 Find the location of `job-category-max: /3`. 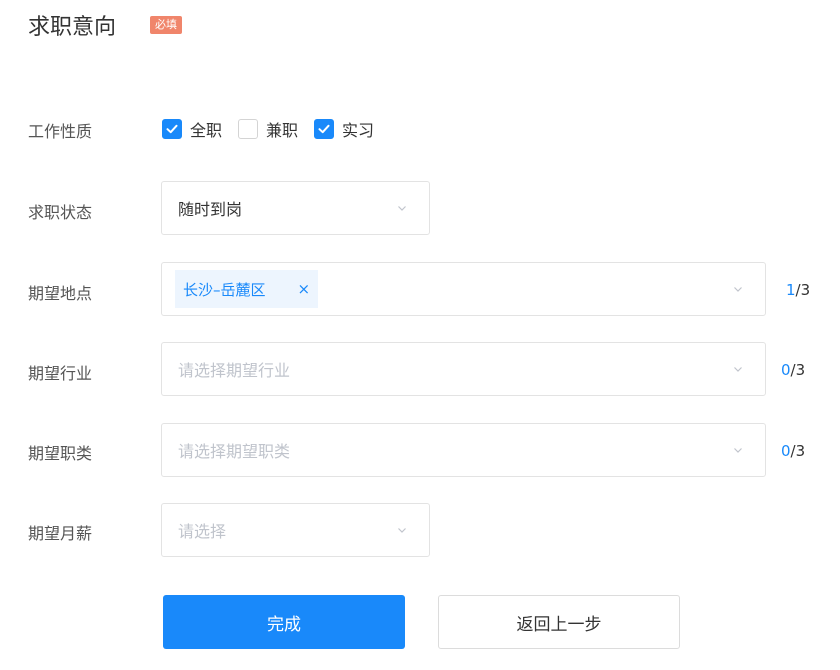

job-category-max: /3 is located at coordinates (798, 451).